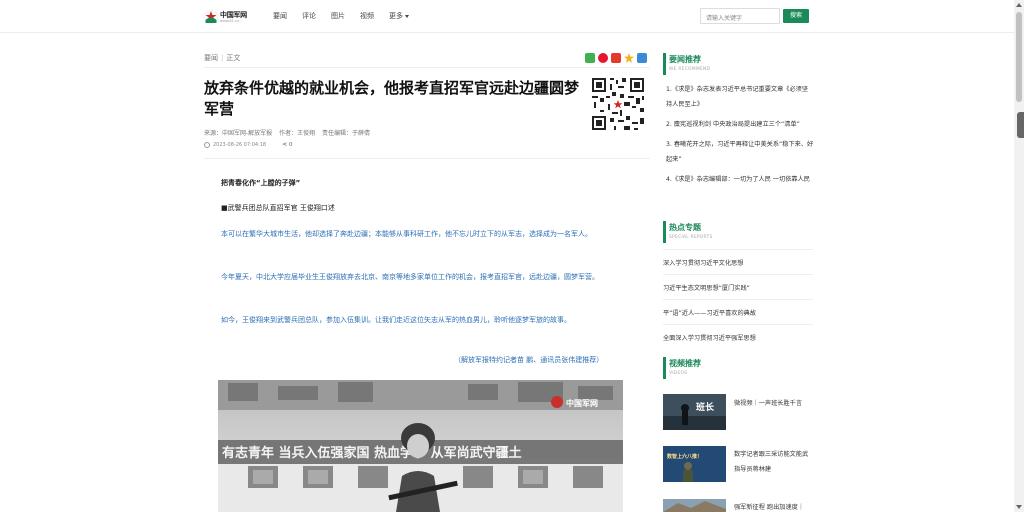 The width and height of the screenshot is (1024, 512). Describe the element at coordinates (284, 144) in the screenshot. I see `share-icon: ⋖` at that location.